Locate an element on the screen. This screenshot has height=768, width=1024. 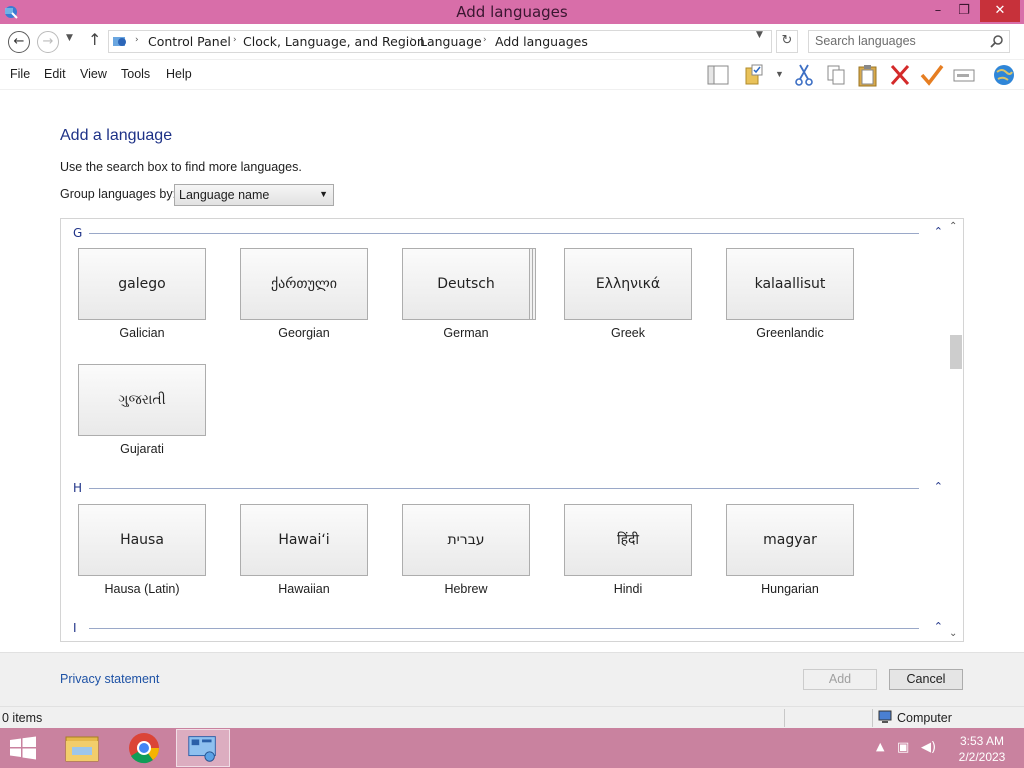
group-header-i: I ⌃ is located at coordinates (508, 628).